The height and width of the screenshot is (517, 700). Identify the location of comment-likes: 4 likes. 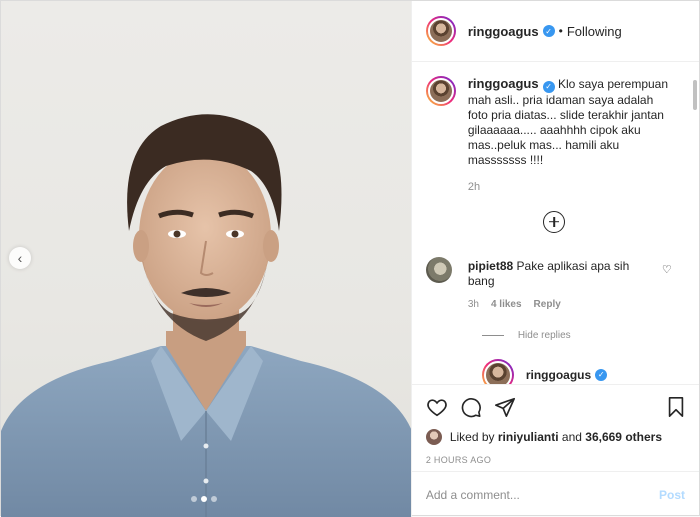
(506, 304).